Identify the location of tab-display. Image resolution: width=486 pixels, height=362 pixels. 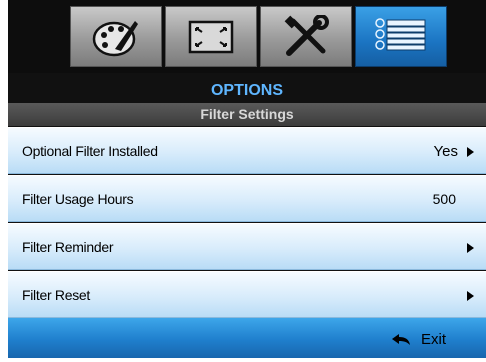
(116, 36).